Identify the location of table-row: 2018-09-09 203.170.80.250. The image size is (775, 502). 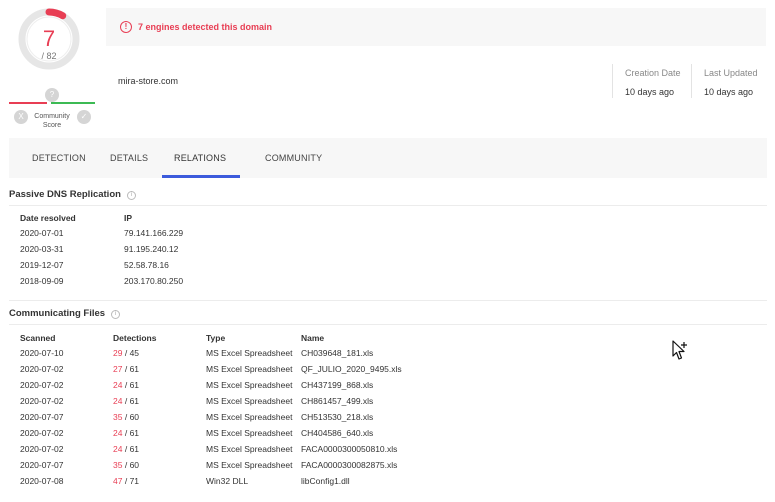
(147, 281).